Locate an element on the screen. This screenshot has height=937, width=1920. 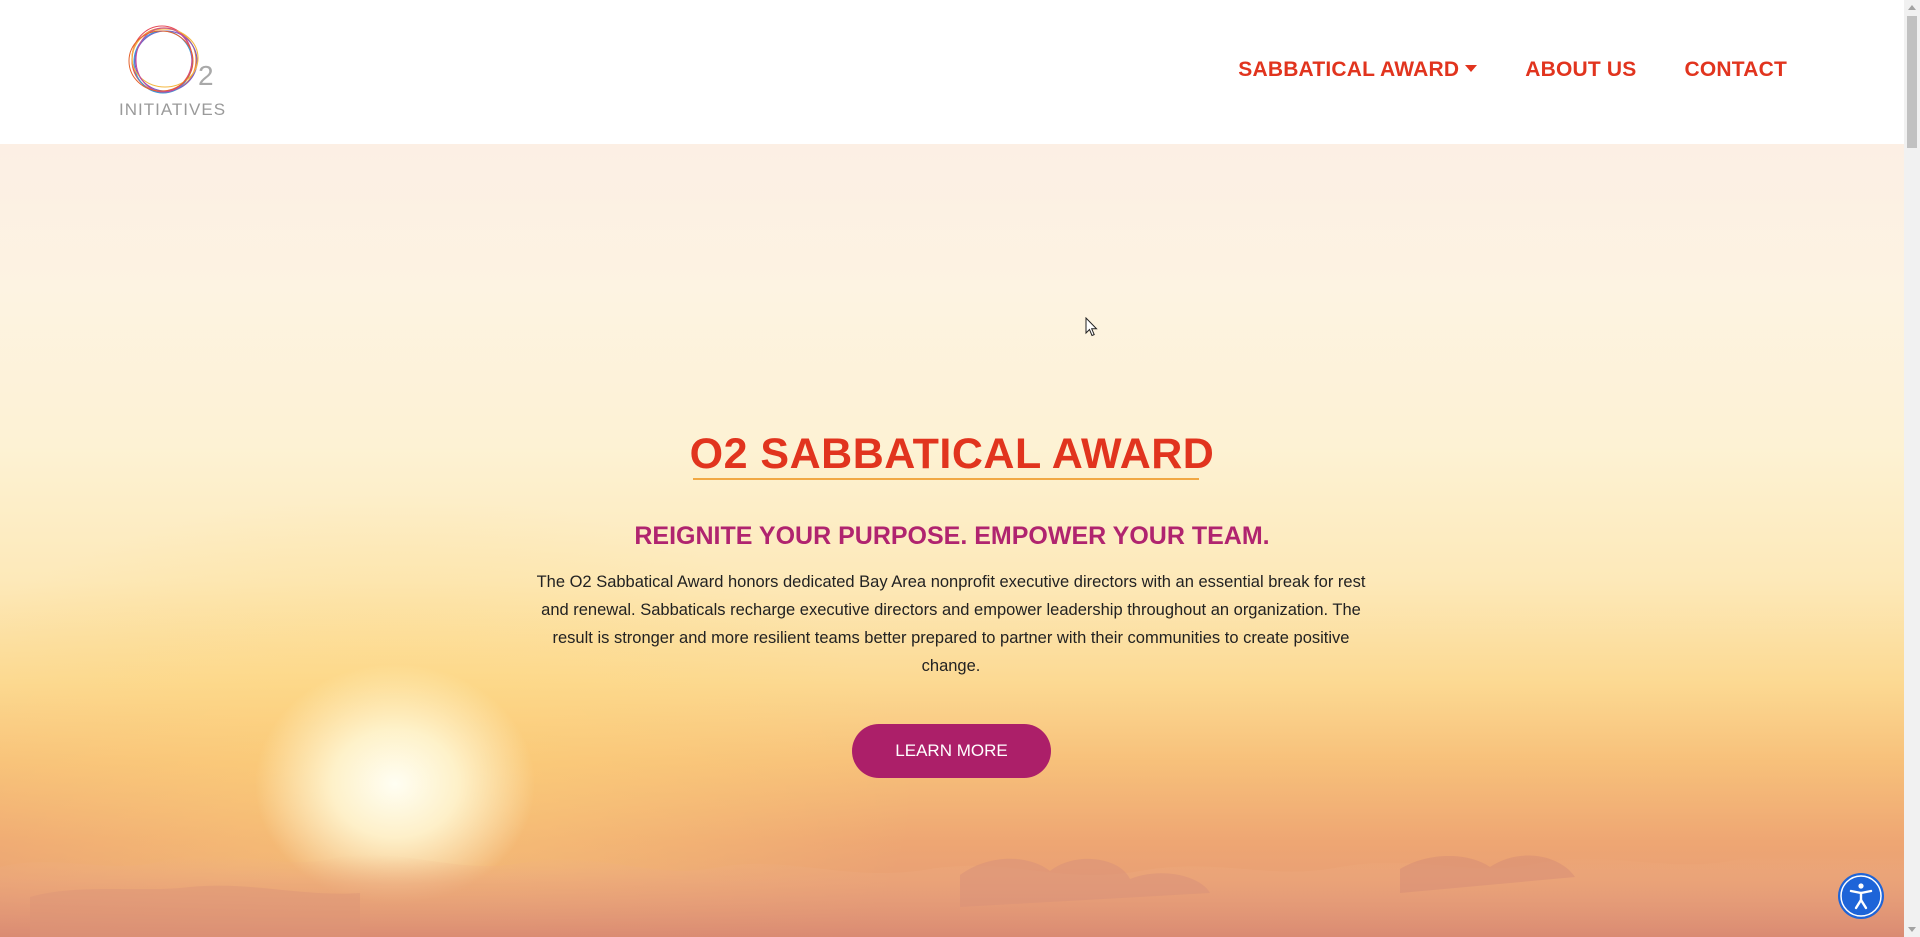
page-title: O2 SABBATICAL AWARD is located at coordinates (952, 454).